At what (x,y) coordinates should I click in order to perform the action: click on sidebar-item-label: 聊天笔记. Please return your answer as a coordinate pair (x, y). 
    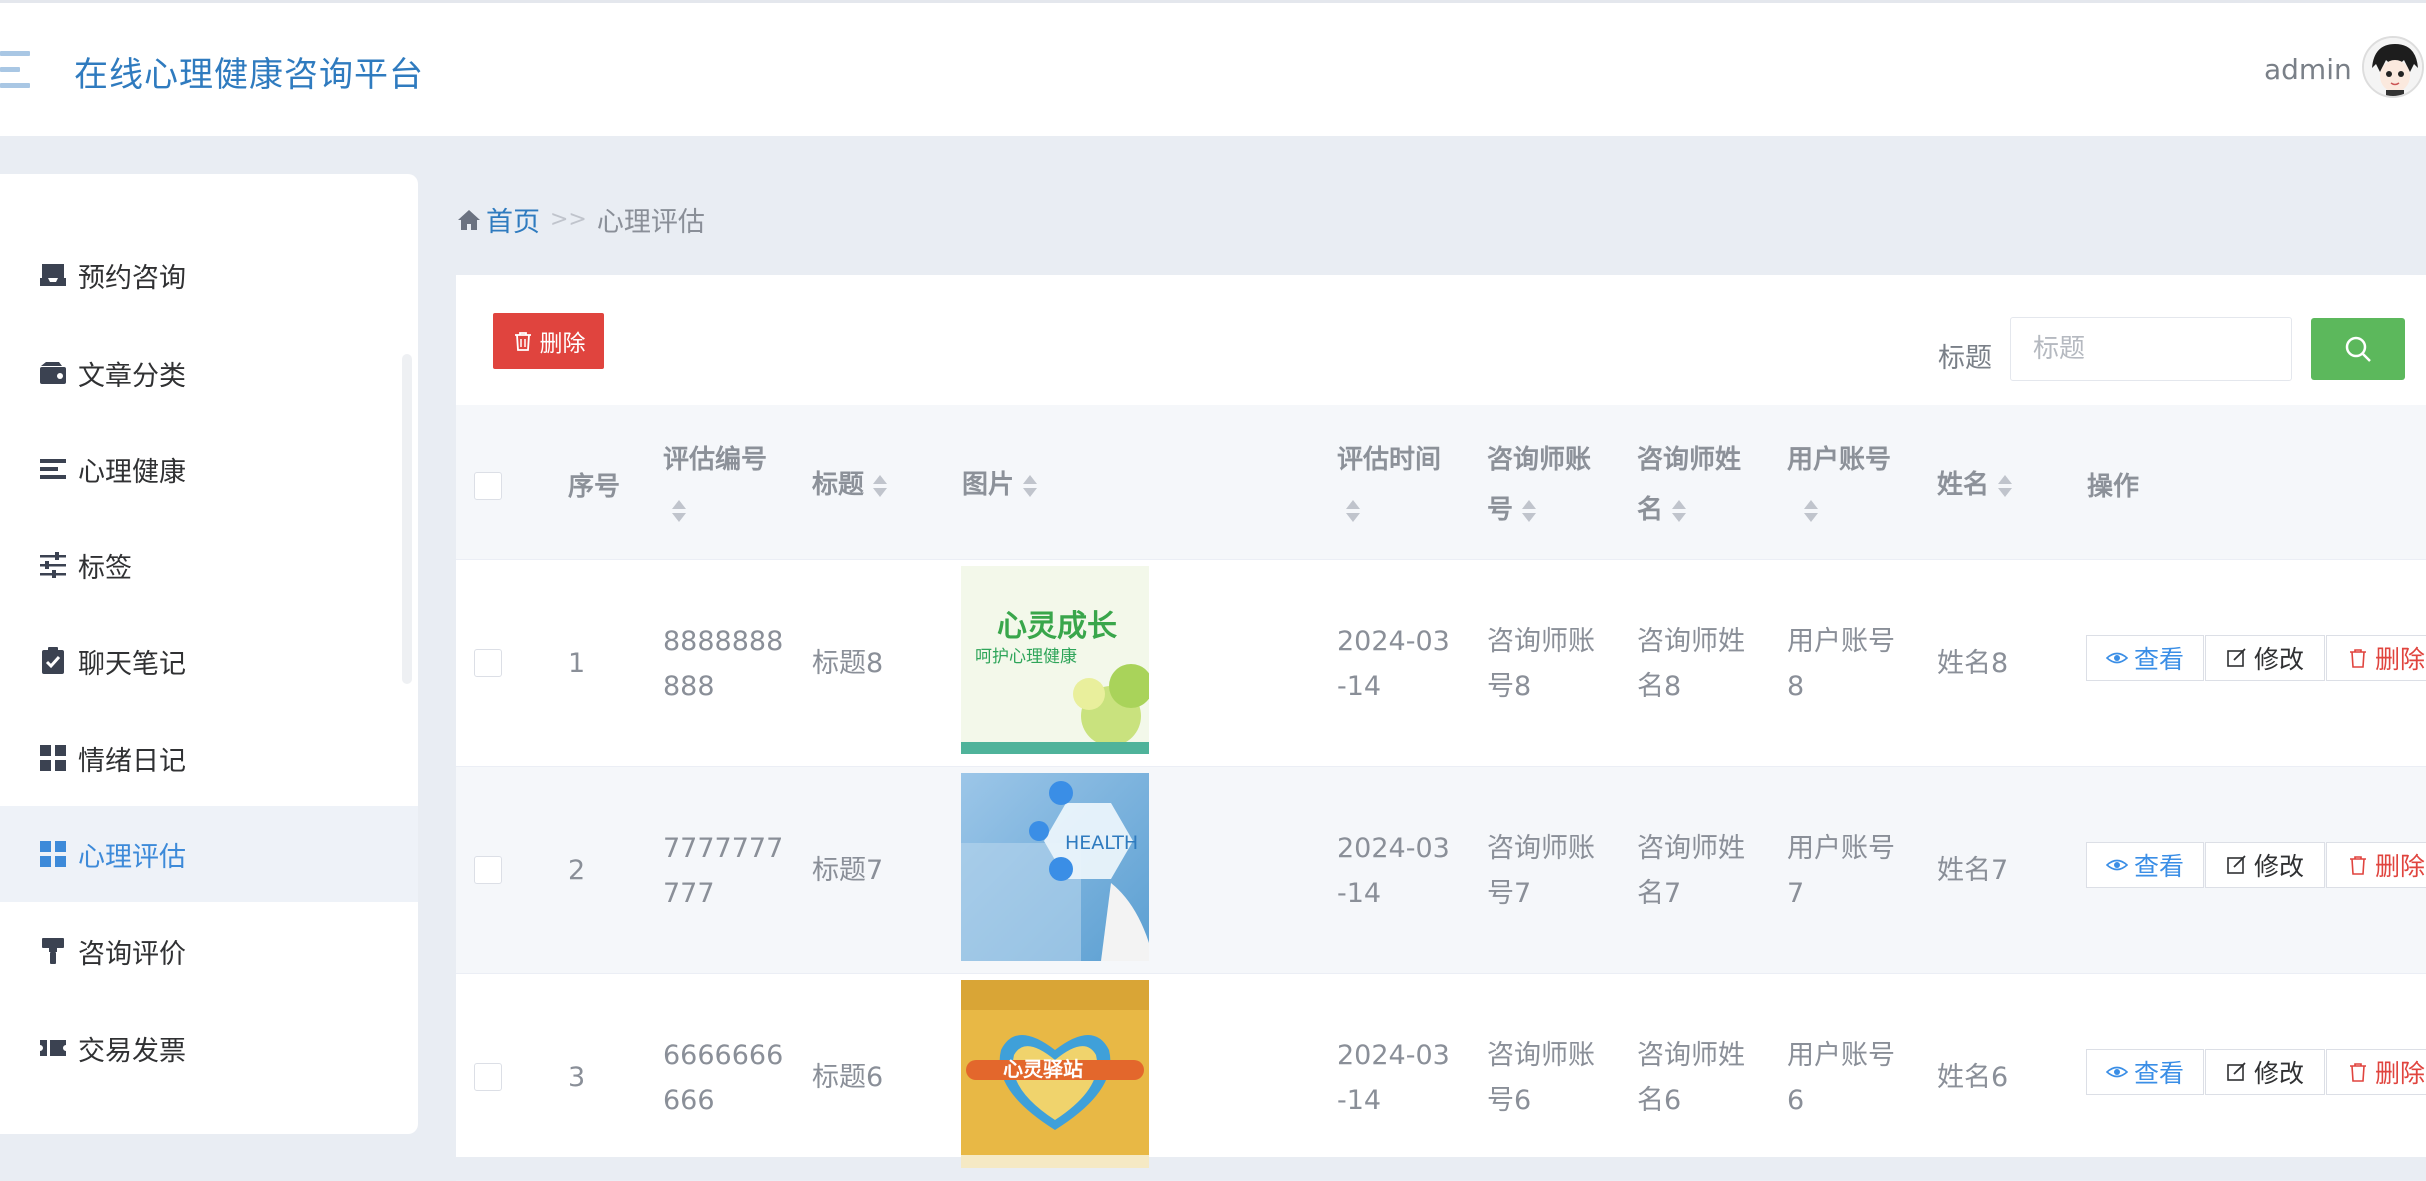
    Looking at the image, I should click on (132, 664).